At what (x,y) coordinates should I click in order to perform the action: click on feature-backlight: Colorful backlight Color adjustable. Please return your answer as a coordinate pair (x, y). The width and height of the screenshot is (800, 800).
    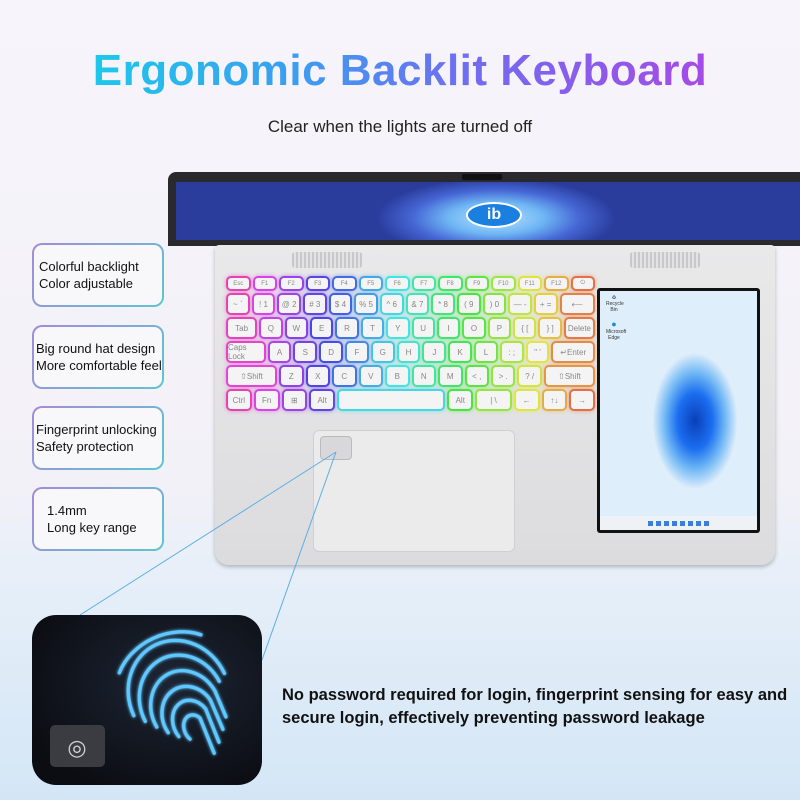
    Looking at the image, I should click on (98, 275).